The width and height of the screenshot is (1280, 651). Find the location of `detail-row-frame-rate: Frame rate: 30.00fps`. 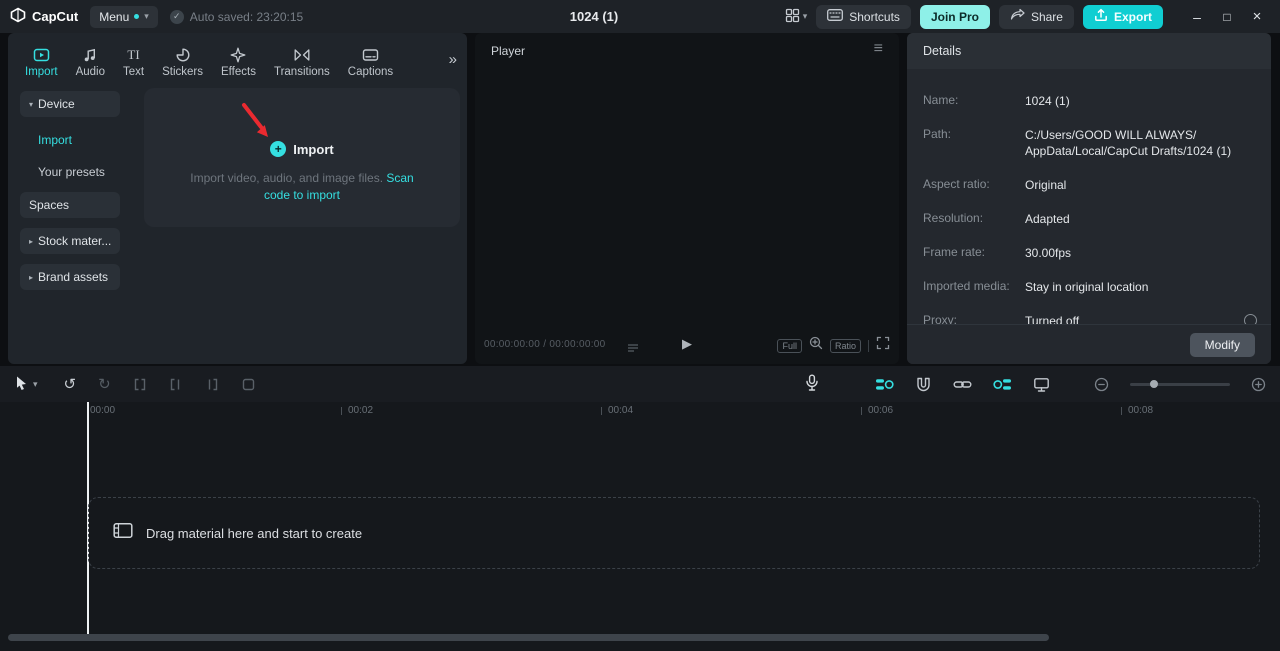

detail-row-frame-rate: Frame rate: 30.00fps is located at coordinates (997, 252).